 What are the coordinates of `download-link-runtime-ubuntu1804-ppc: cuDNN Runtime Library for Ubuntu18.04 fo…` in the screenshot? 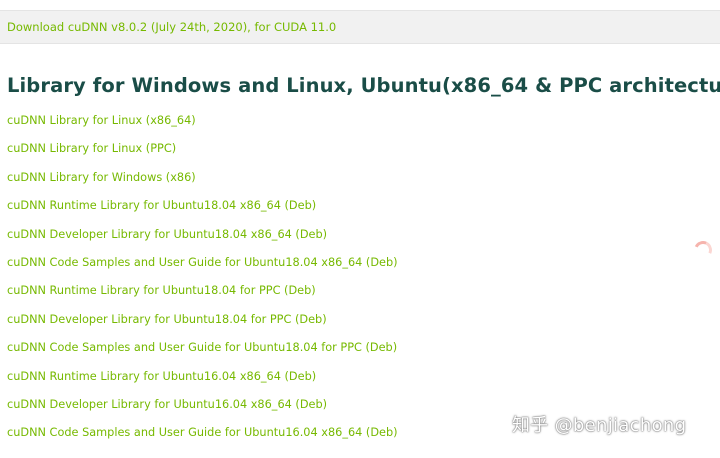 It's located at (161, 290).